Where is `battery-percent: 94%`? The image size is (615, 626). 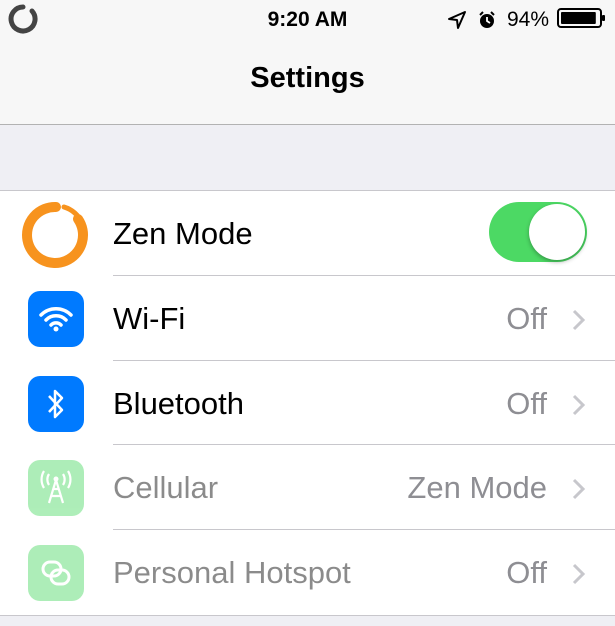
battery-percent: 94% is located at coordinates (527, 19).